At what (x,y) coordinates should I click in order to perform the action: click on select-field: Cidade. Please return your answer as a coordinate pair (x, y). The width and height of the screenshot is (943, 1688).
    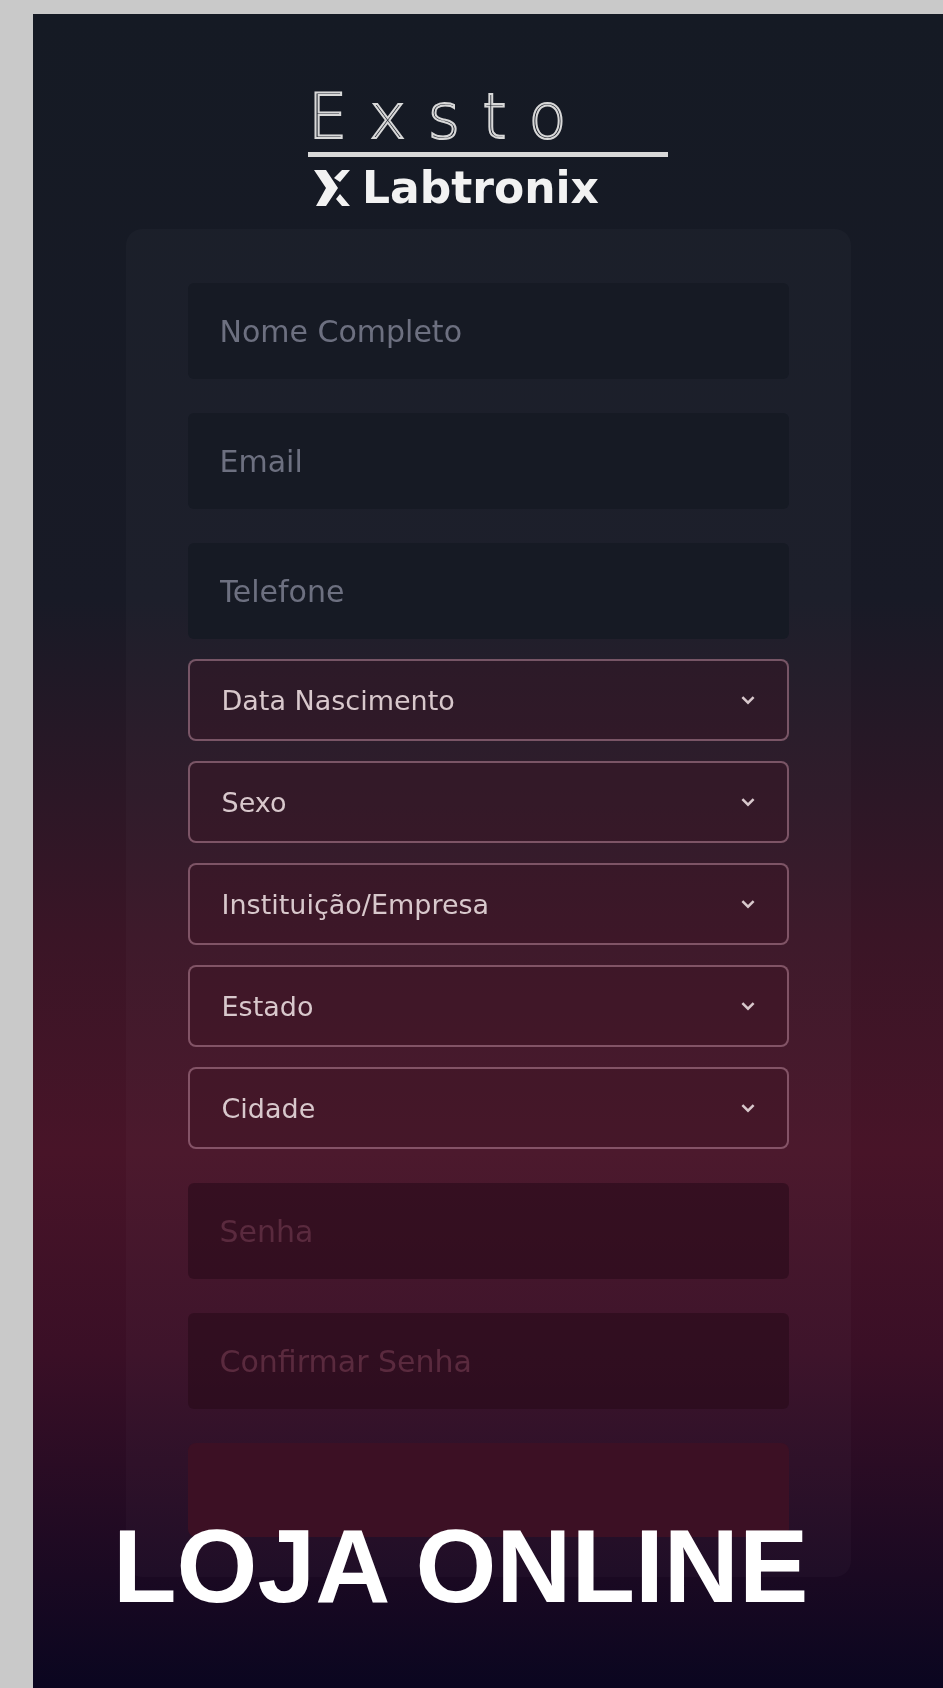
    Looking at the image, I should click on (488, 1108).